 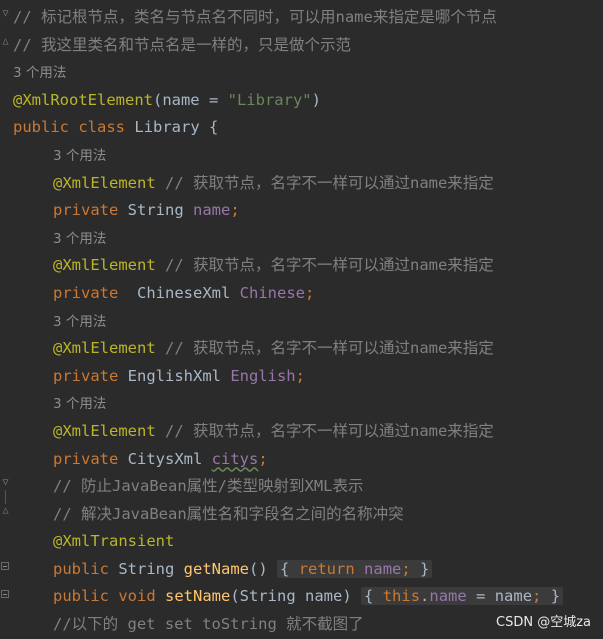 What do you see at coordinates (190, 99) in the screenshot?
I see `code-text: (name =` at bounding box center [190, 99].